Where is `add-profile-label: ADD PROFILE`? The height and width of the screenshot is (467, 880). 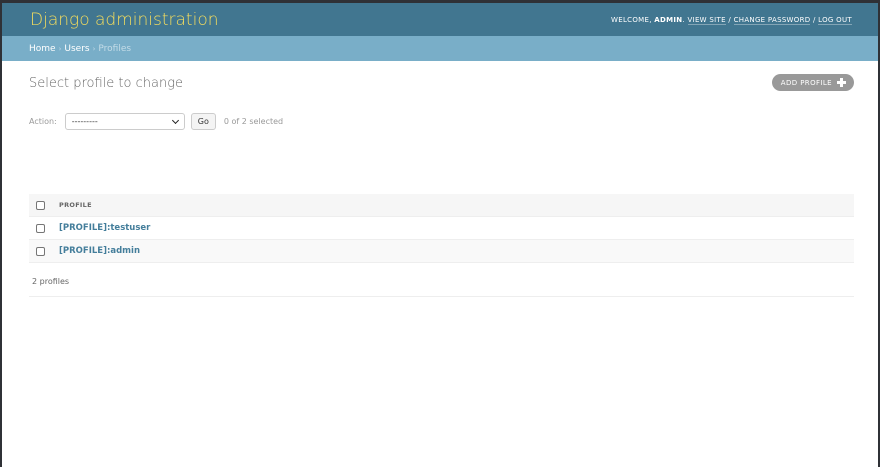
add-profile-label: ADD PROFILE is located at coordinates (806, 82).